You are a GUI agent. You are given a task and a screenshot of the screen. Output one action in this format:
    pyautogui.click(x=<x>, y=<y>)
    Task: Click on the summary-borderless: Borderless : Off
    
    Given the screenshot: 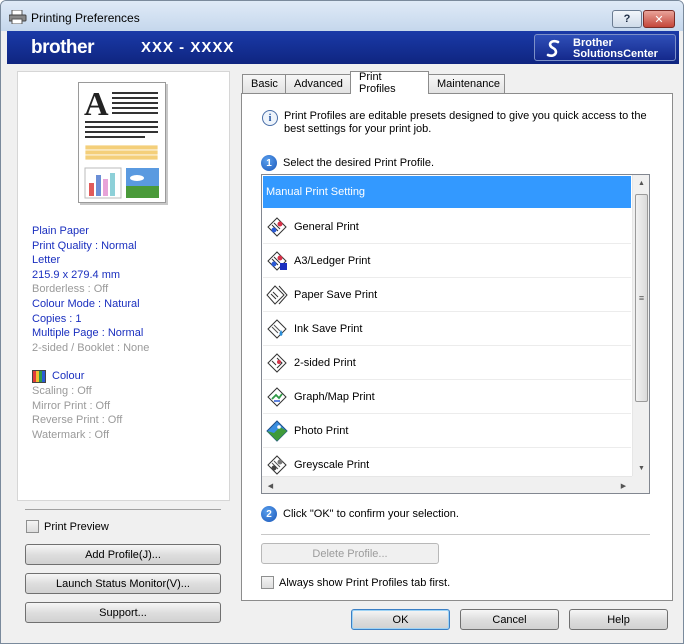 What is the action you would take?
    pyautogui.click(x=70, y=289)
    